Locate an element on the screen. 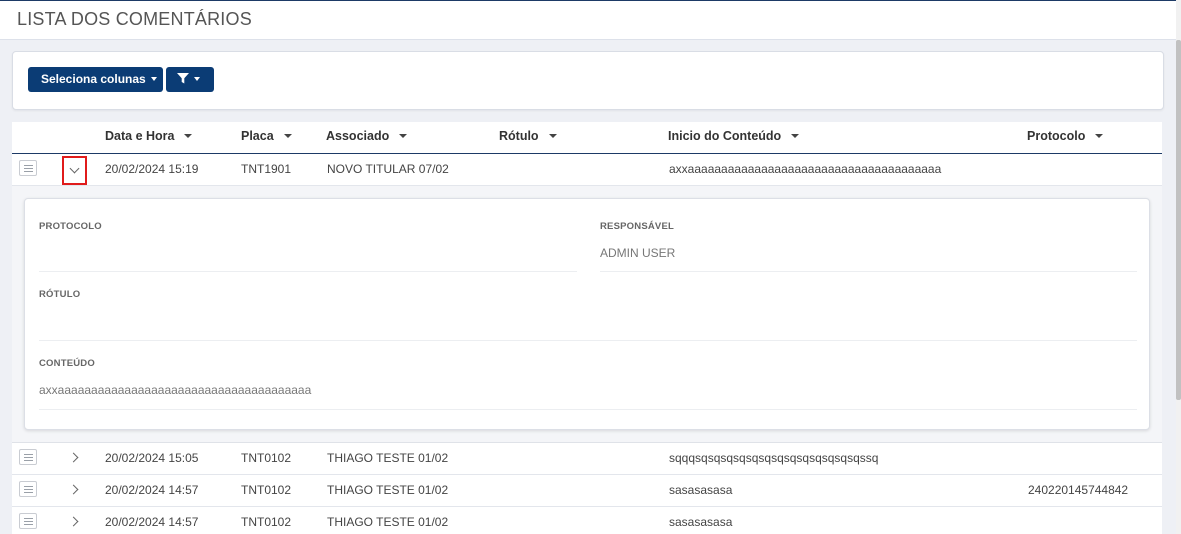  select-columns-label: Seleciona colunas is located at coordinates (93, 79).